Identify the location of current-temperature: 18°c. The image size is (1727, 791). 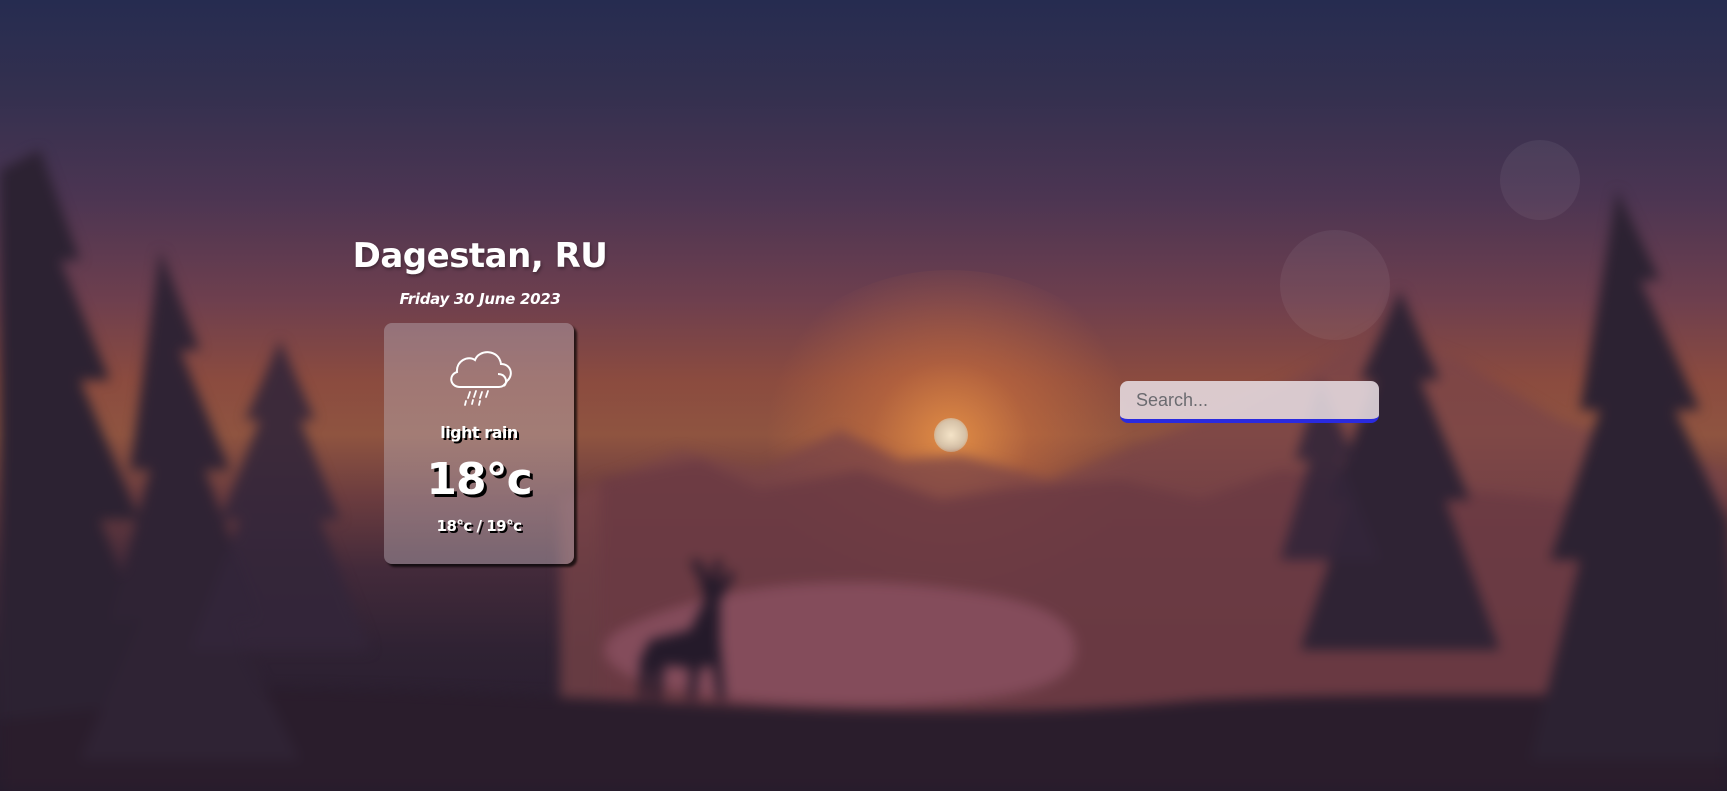
(479, 479).